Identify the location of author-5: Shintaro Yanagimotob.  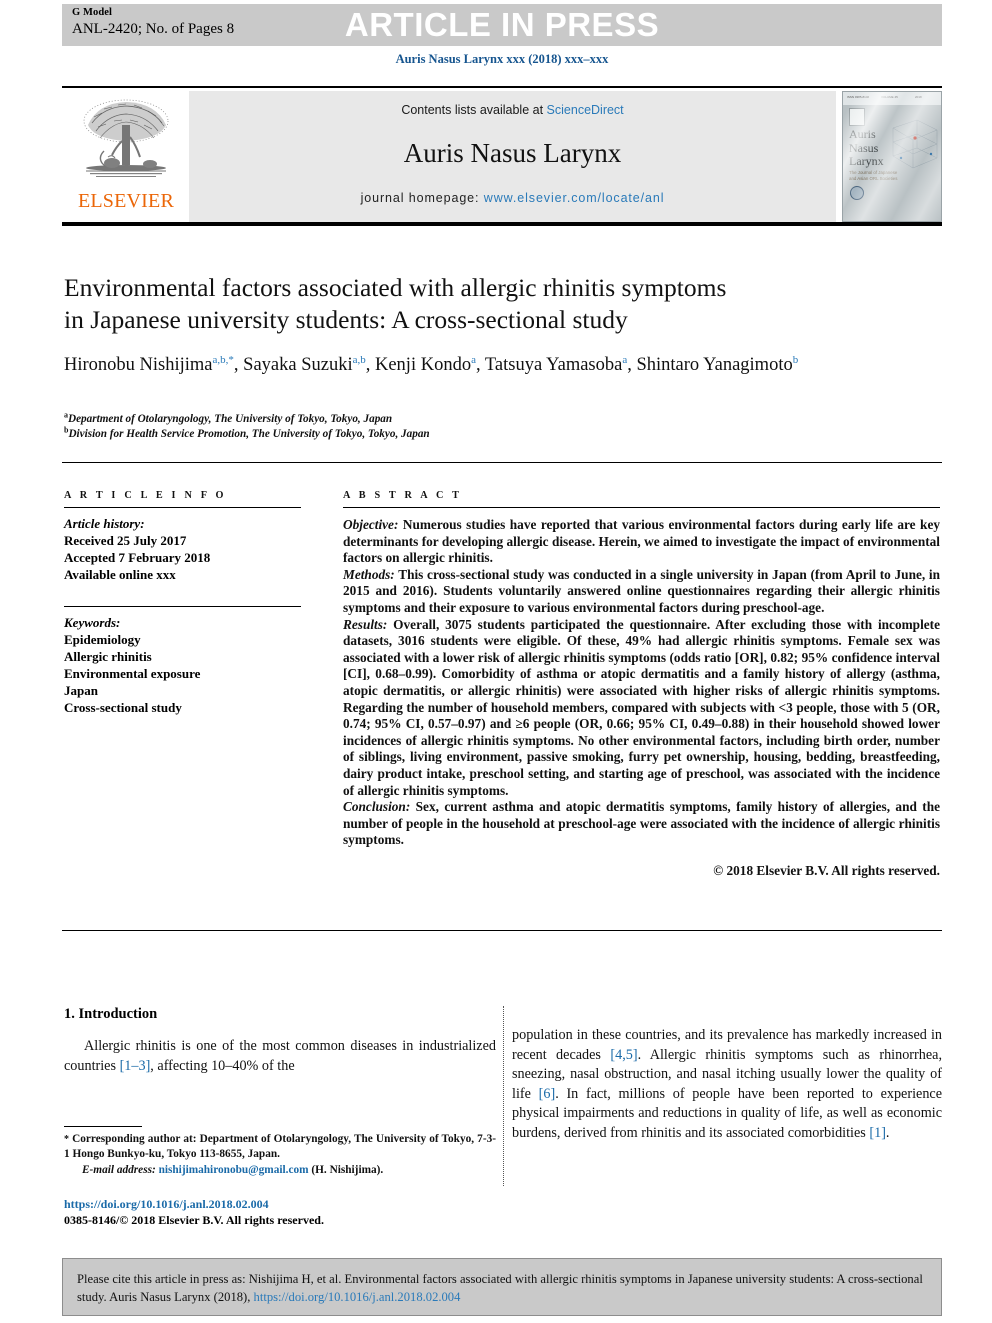
(717, 364).